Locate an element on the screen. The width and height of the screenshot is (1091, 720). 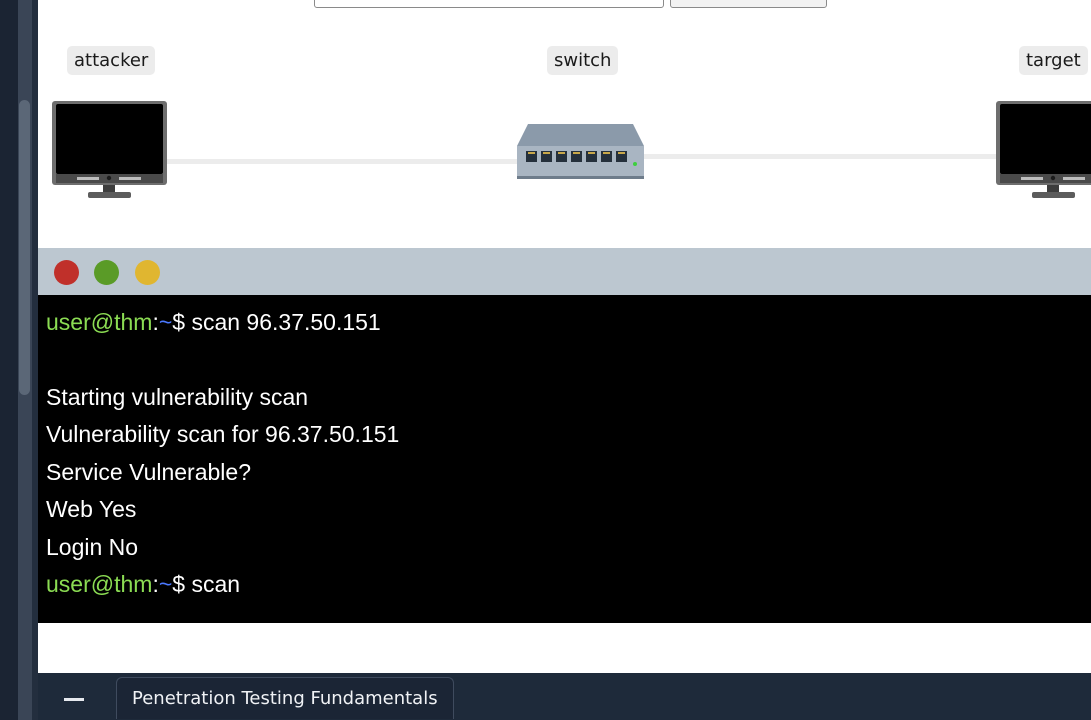
terminal-output-line: Web Yes is located at coordinates (91, 509).